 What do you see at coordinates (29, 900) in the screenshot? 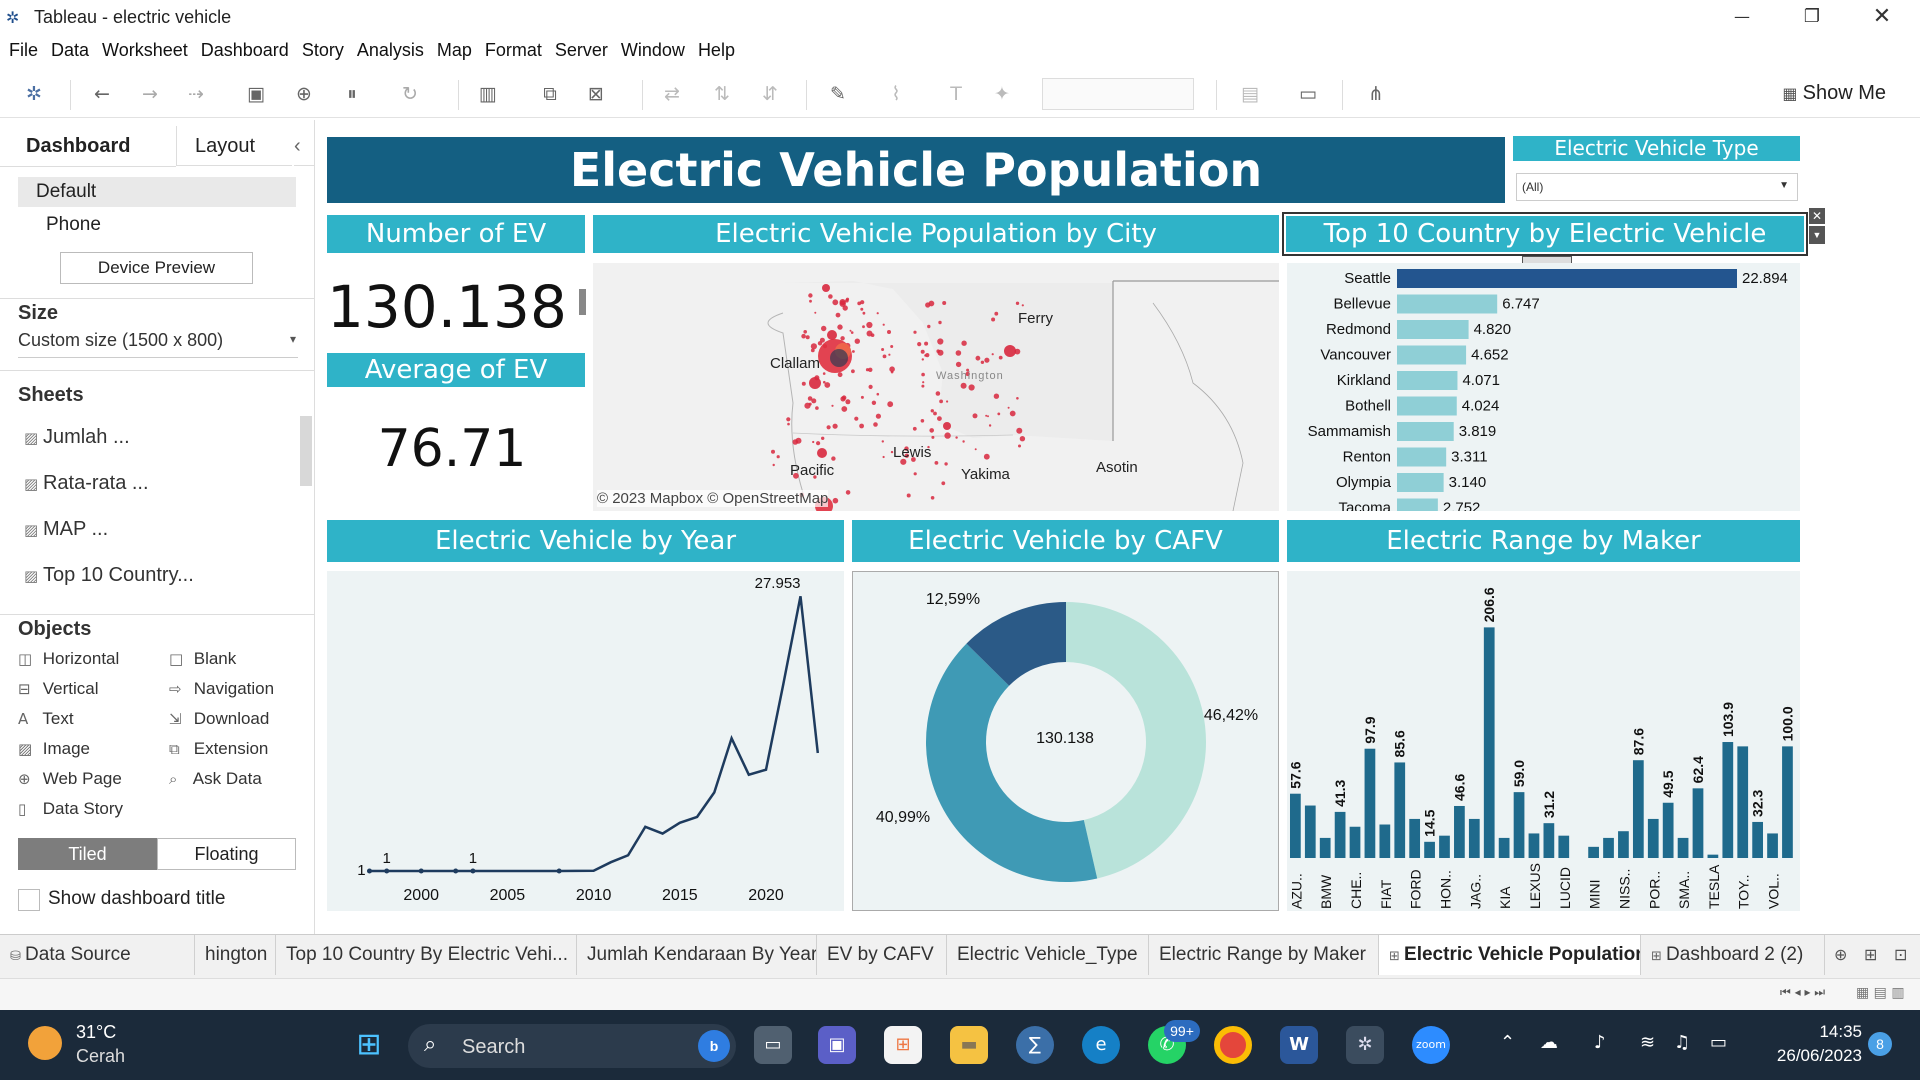
I see `show-title-checkbox` at bounding box center [29, 900].